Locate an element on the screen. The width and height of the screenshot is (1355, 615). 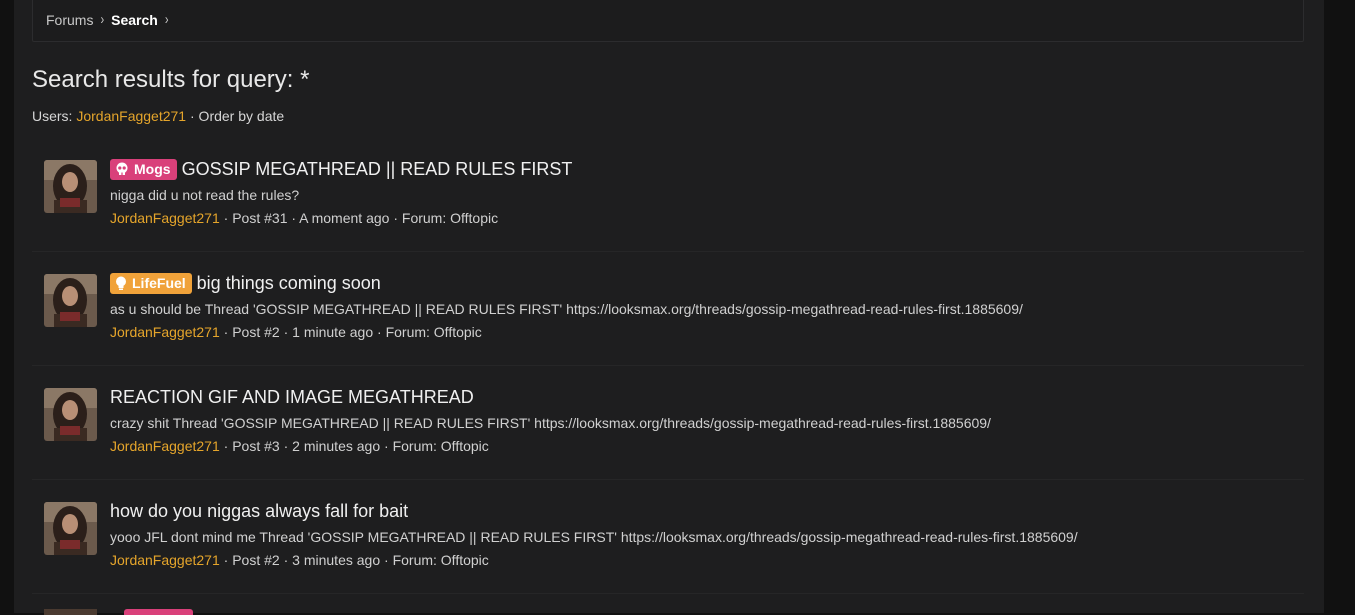
result-title-link: how do you niggas always fall for bait is located at coordinates (259, 511).